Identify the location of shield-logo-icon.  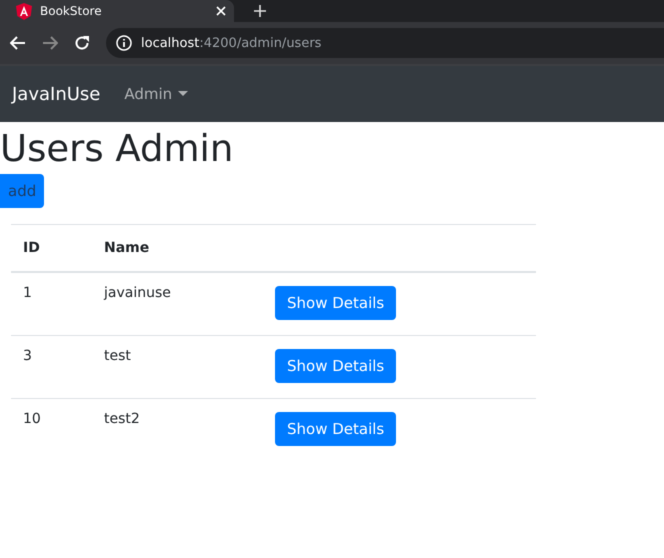
(24, 11).